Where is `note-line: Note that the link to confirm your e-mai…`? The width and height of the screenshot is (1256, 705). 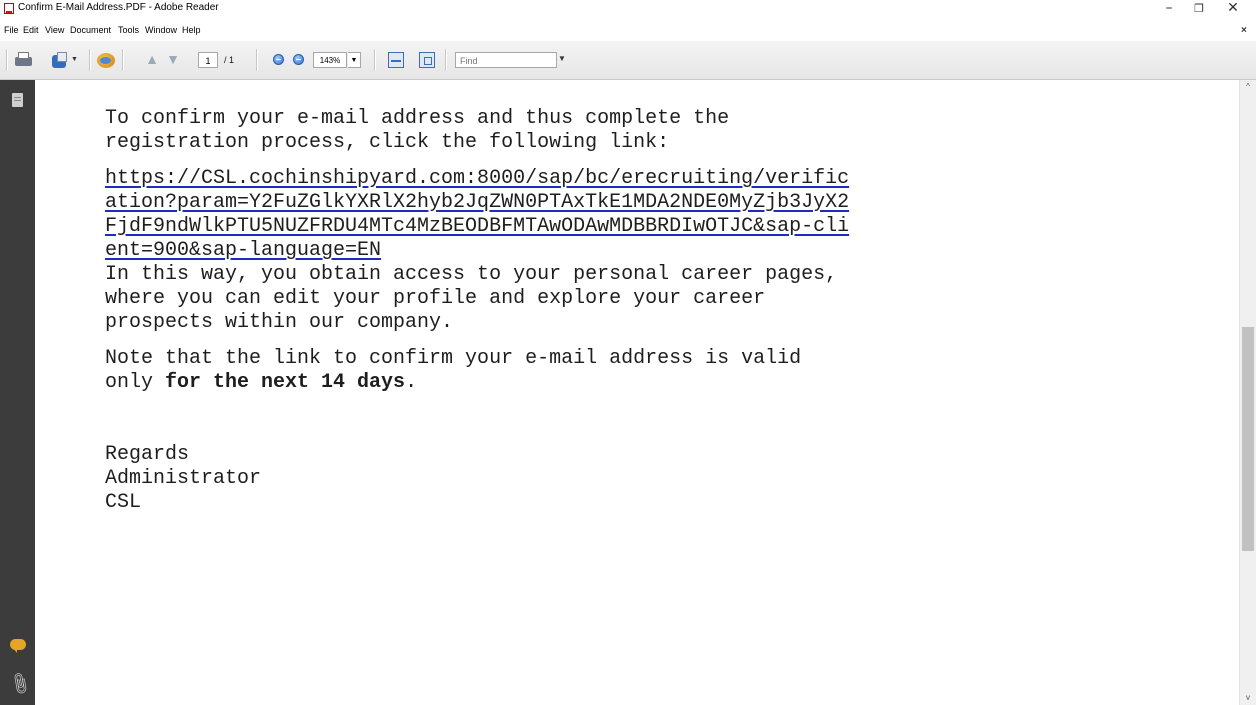
note-line: Note that the link to confirm your e-mai… is located at coordinates (453, 358).